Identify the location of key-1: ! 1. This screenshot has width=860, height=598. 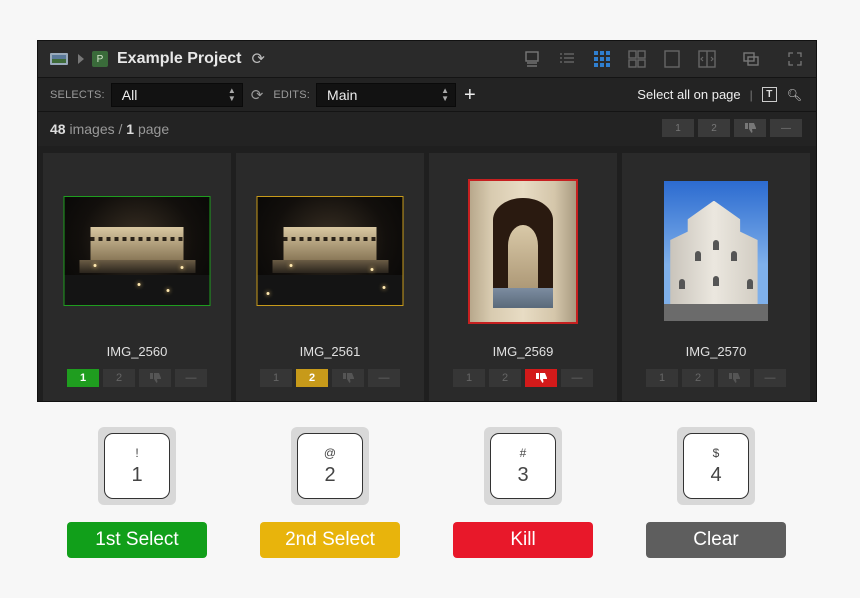
(137, 466).